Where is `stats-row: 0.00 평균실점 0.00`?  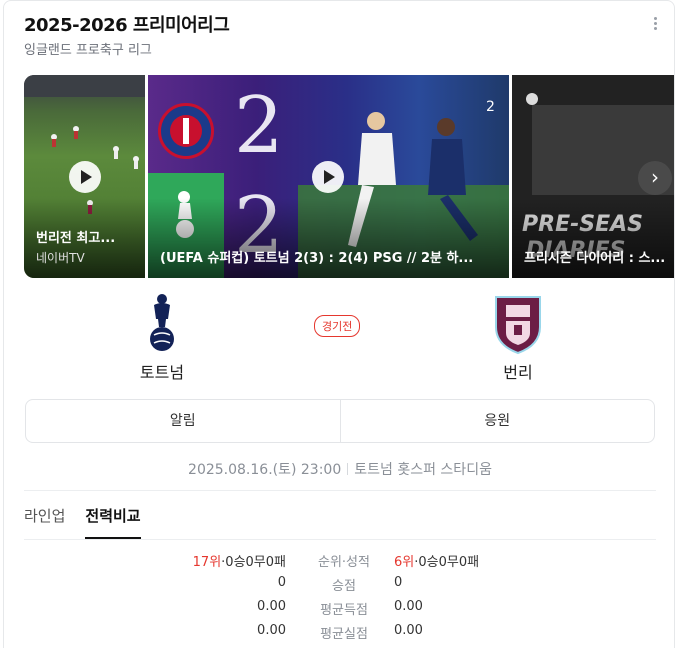 stats-row: 0.00 평균실점 0.00 is located at coordinates (339, 635).